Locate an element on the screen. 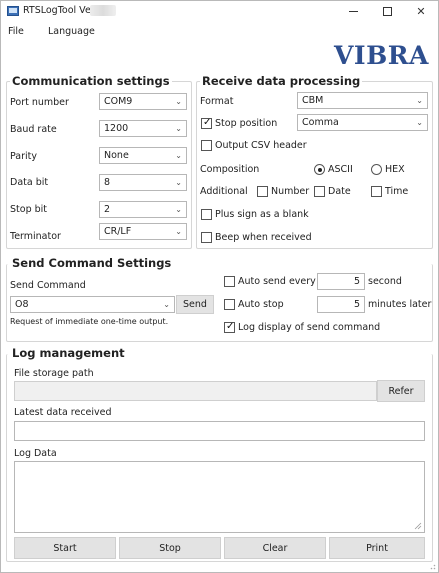 The width and height of the screenshot is (439, 573). auto-send-interval-input: 5 is located at coordinates (341, 281).